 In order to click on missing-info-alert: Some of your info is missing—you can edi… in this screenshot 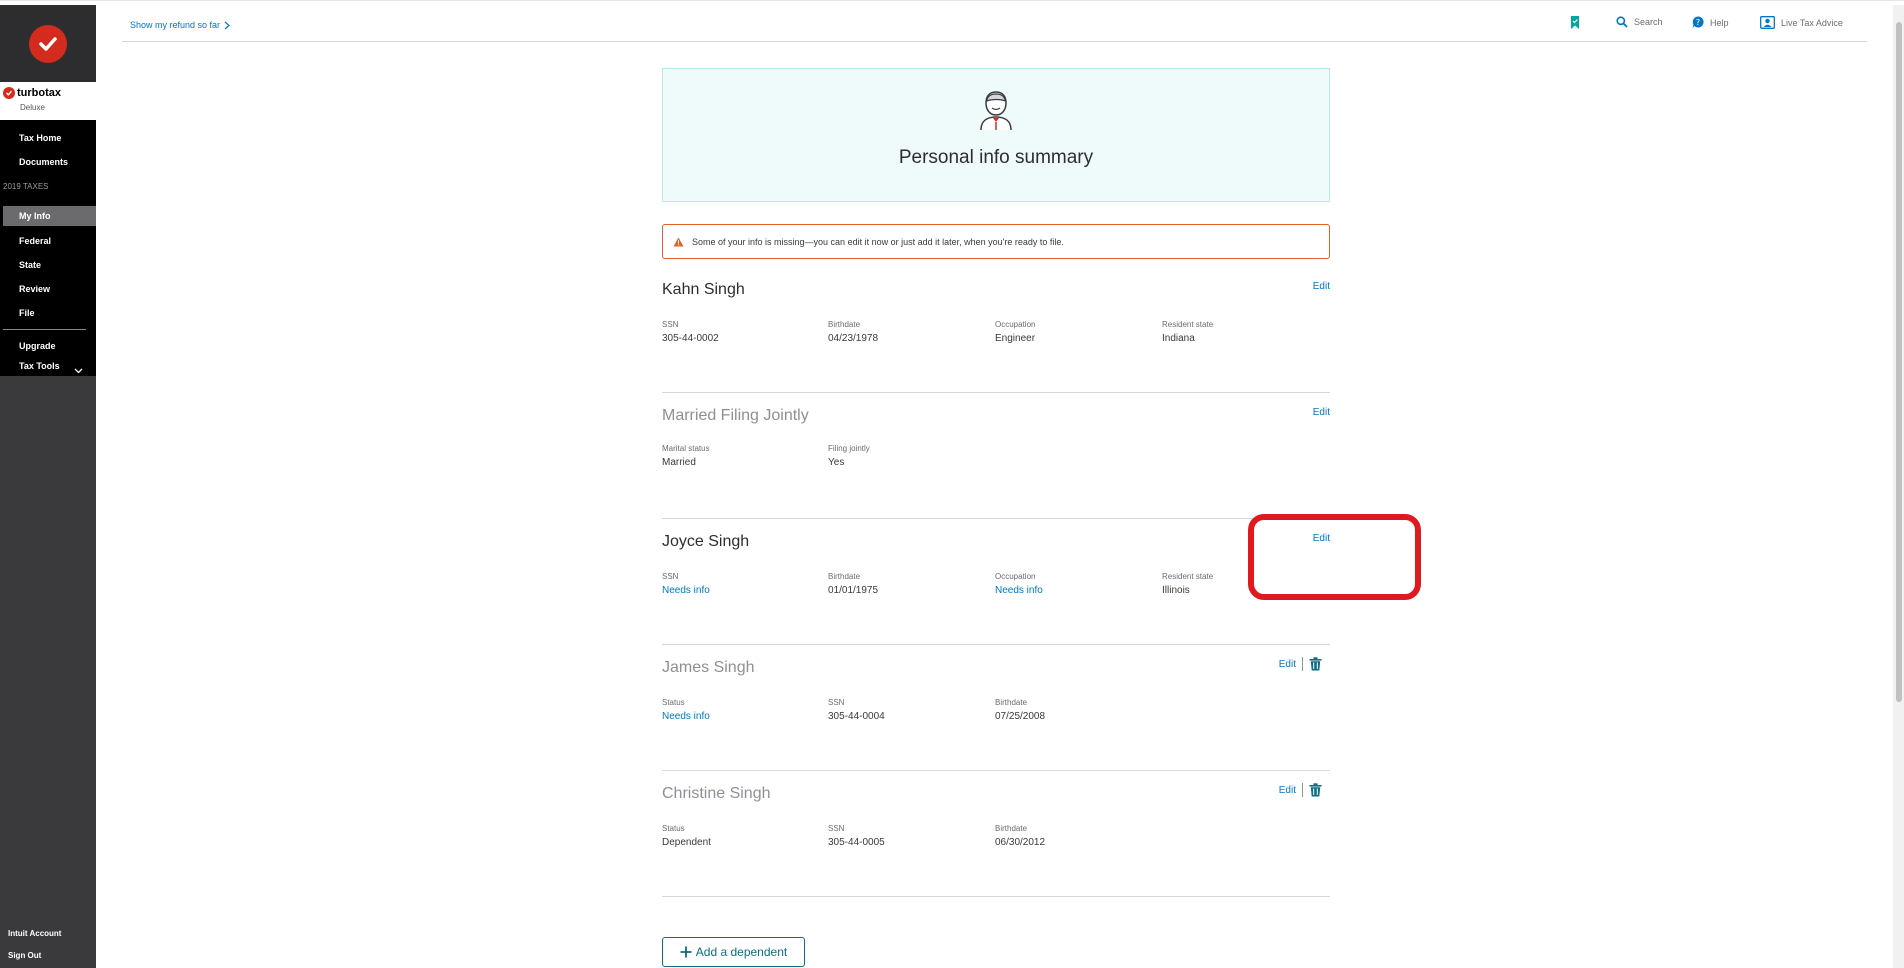, I will do `click(996, 241)`.